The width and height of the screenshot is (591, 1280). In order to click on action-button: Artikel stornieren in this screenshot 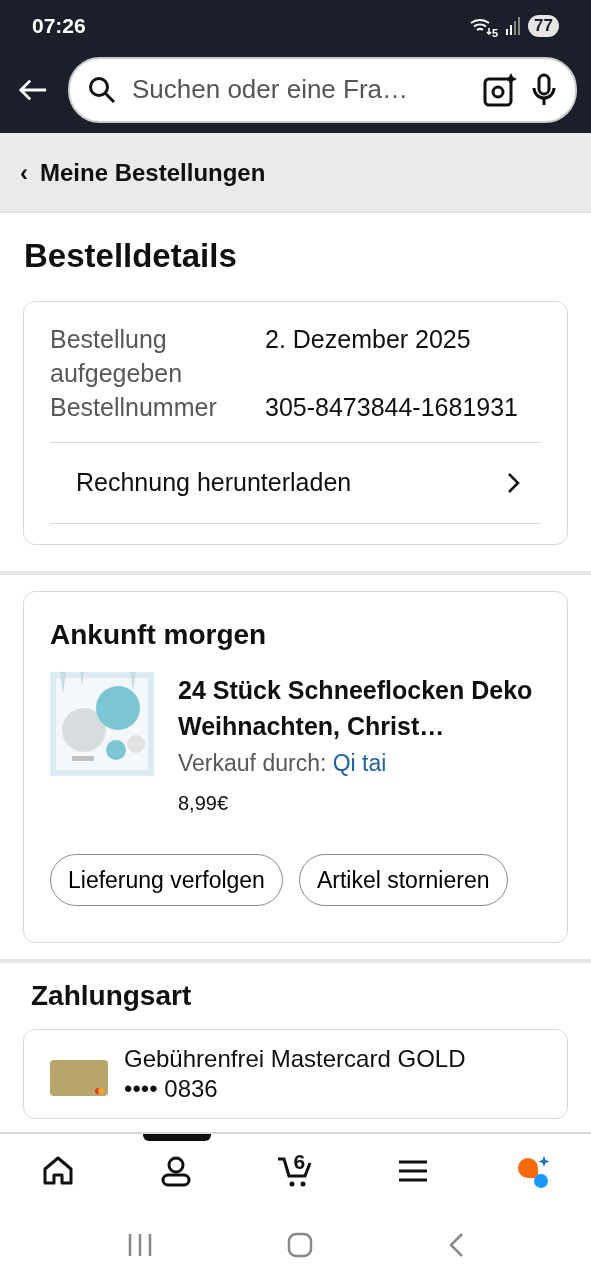, I will do `click(403, 880)`.